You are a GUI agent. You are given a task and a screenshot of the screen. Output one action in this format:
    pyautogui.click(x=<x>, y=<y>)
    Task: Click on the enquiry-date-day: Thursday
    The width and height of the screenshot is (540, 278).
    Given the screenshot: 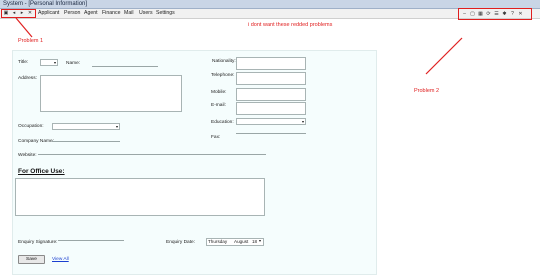 What is the action you would take?
    pyautogui.click(x=218, y=241)
    